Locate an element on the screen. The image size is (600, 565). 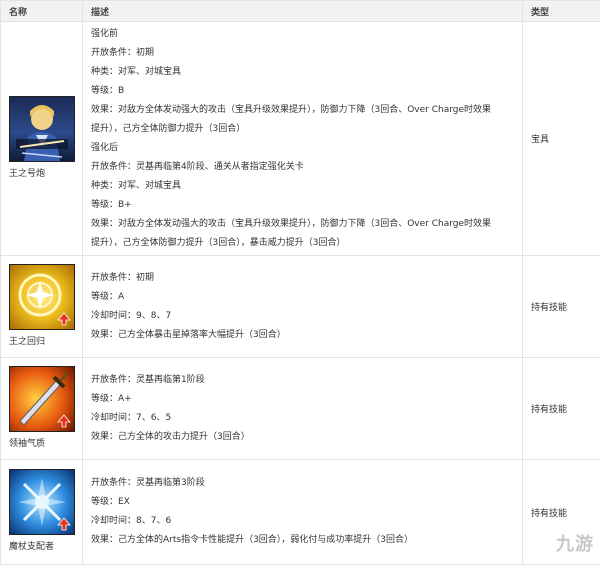
desc-line: 强化后 is located at coordinates (306, 148).